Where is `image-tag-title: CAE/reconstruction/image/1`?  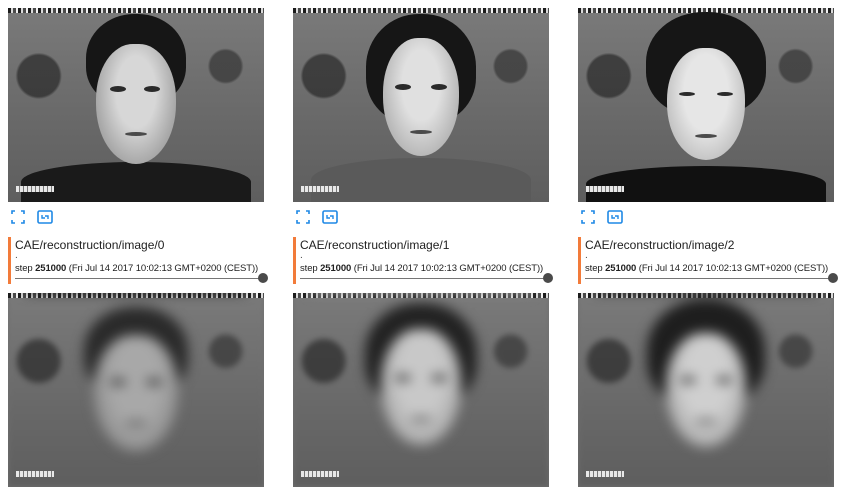
image-tag-title: CAE/reconstruction/image/1 is located at coordinates (375, 245).